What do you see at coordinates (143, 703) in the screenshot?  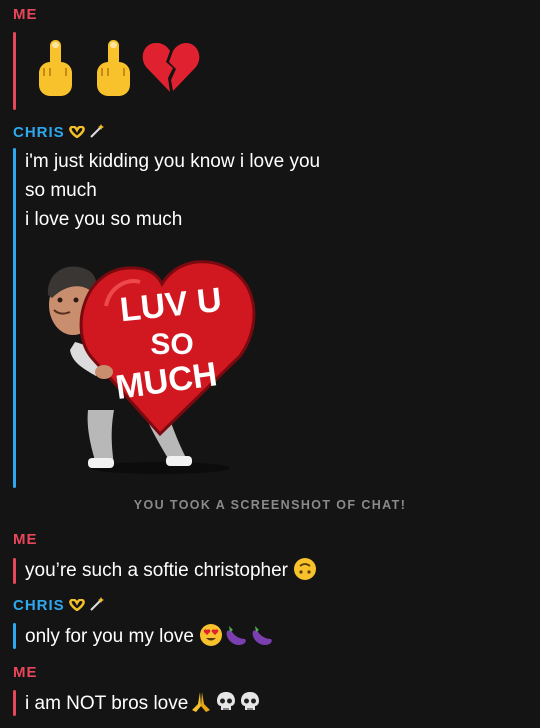 I see `message-text: i am NOT bros love` at bounding box center [143, 703].